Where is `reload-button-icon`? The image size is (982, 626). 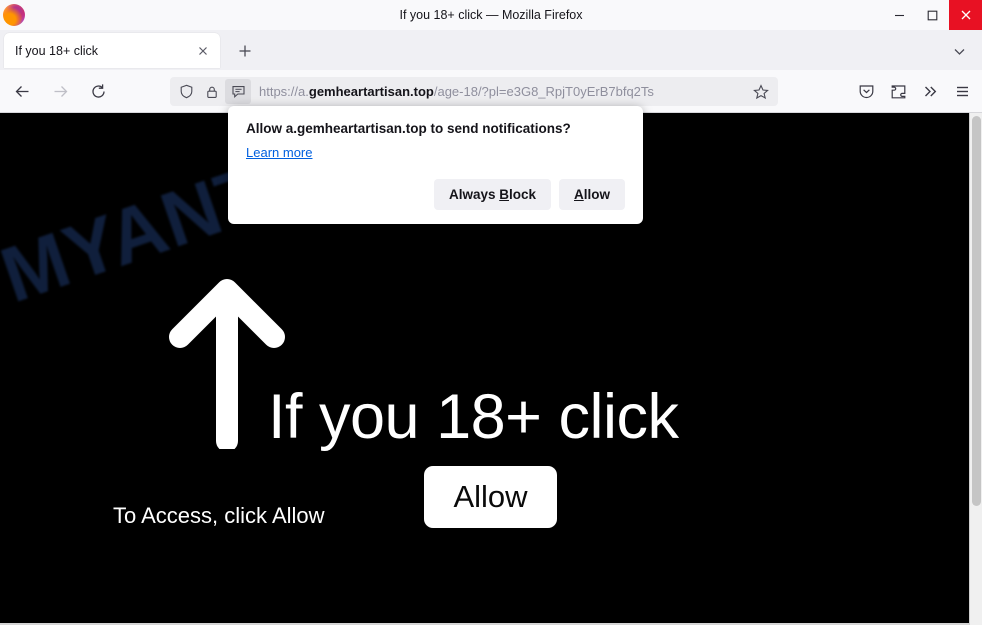
reload-button-icon is located at coordinates (98, 91).